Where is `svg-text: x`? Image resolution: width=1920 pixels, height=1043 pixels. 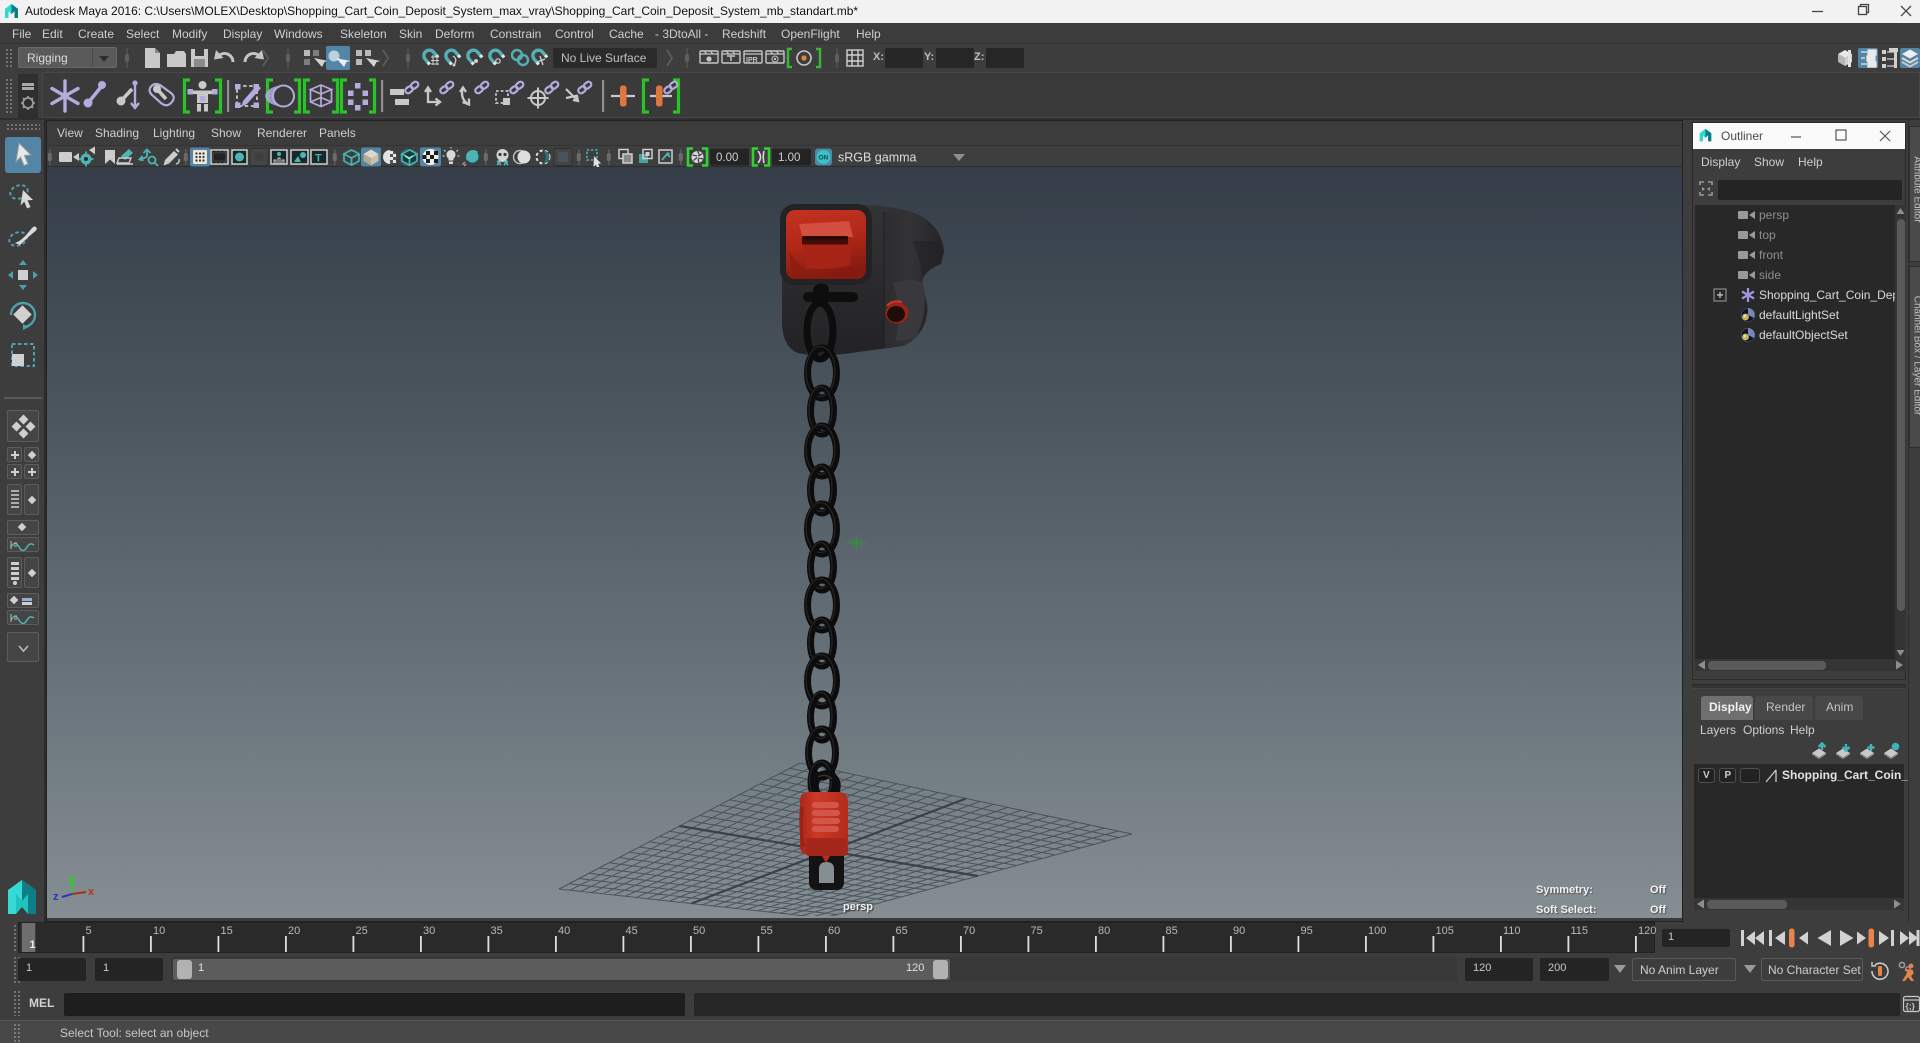 svg-text: x is located at coordinates (91, 892).